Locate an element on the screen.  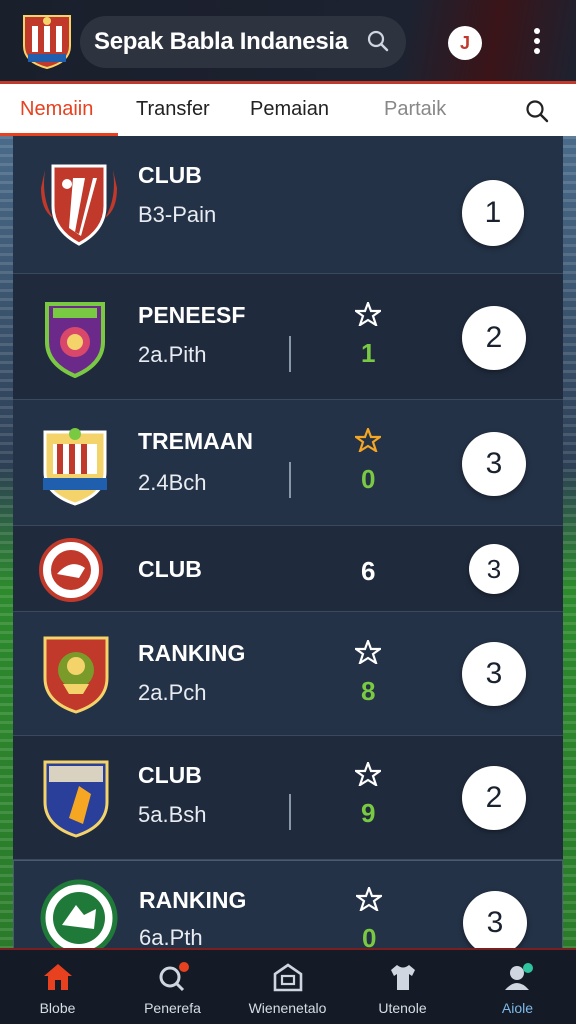
nav-item-blobe: Blobe is located at coordinates (57, 987).